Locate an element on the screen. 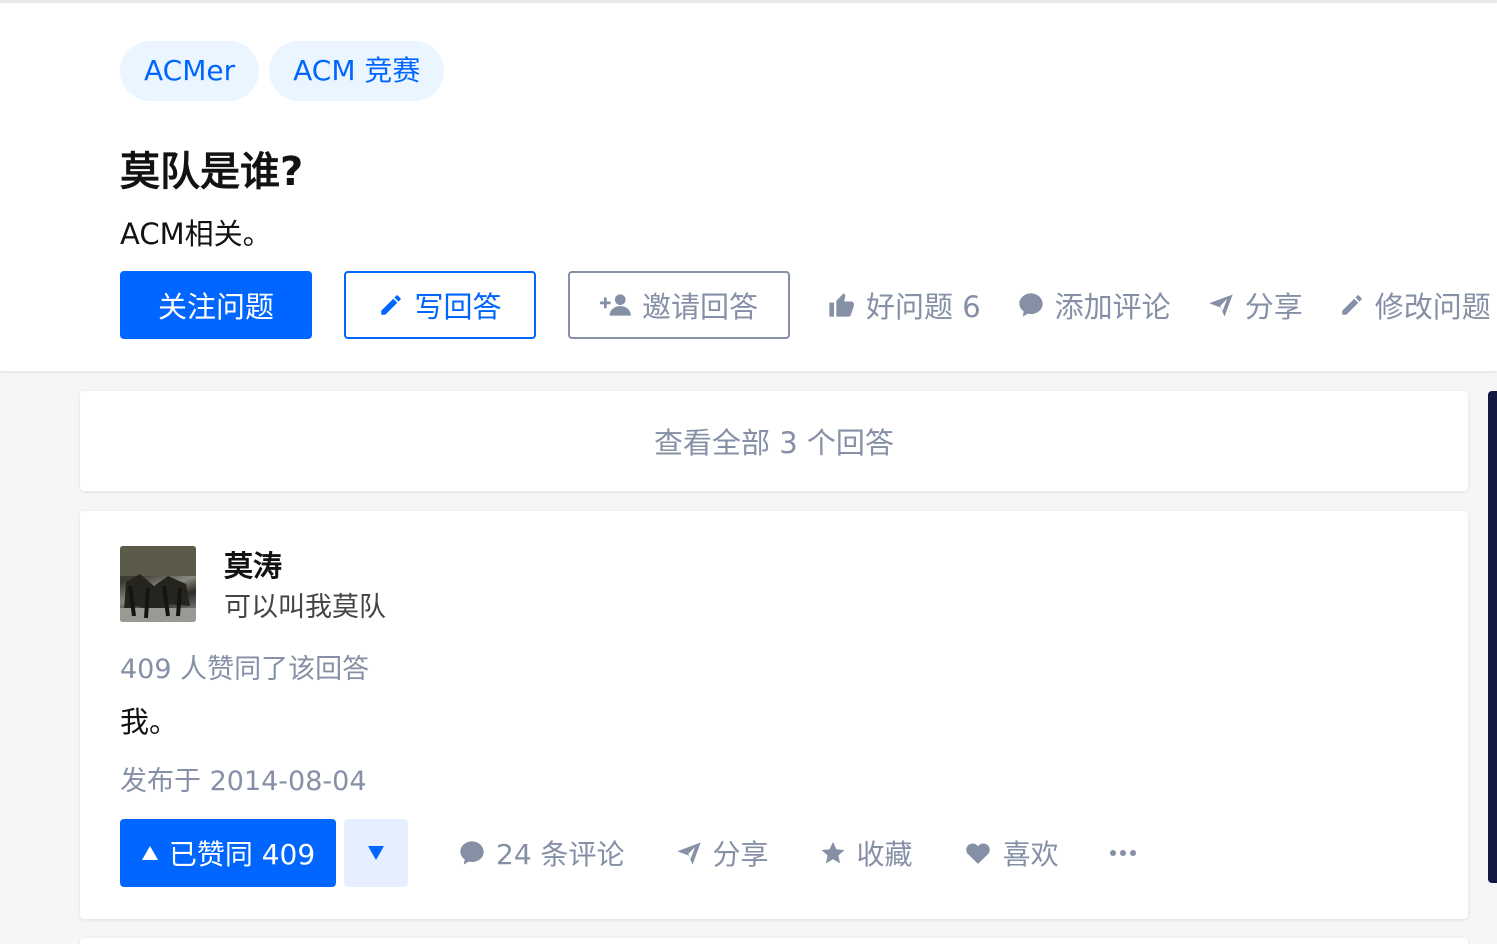 The width and height of the screenshot is (1497, 944). answer-actions: 已赞同 409 24 条评论 分享 收藏 喜欢 is located at coordinates (628, 853).